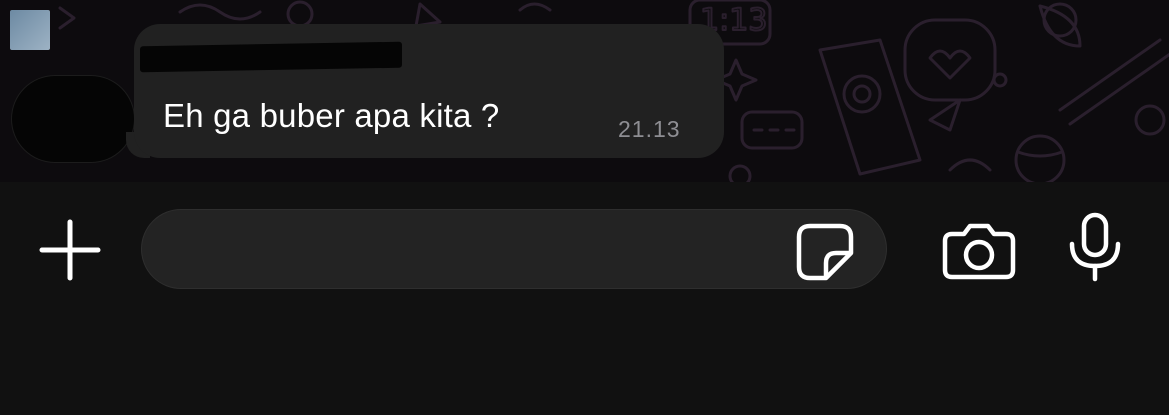 This screenshot has width=1169, height=415. What do you see at coordinates (271, 57) in the screenshot?
I see `sender-name-redaction` at bounding box center [271, 57].